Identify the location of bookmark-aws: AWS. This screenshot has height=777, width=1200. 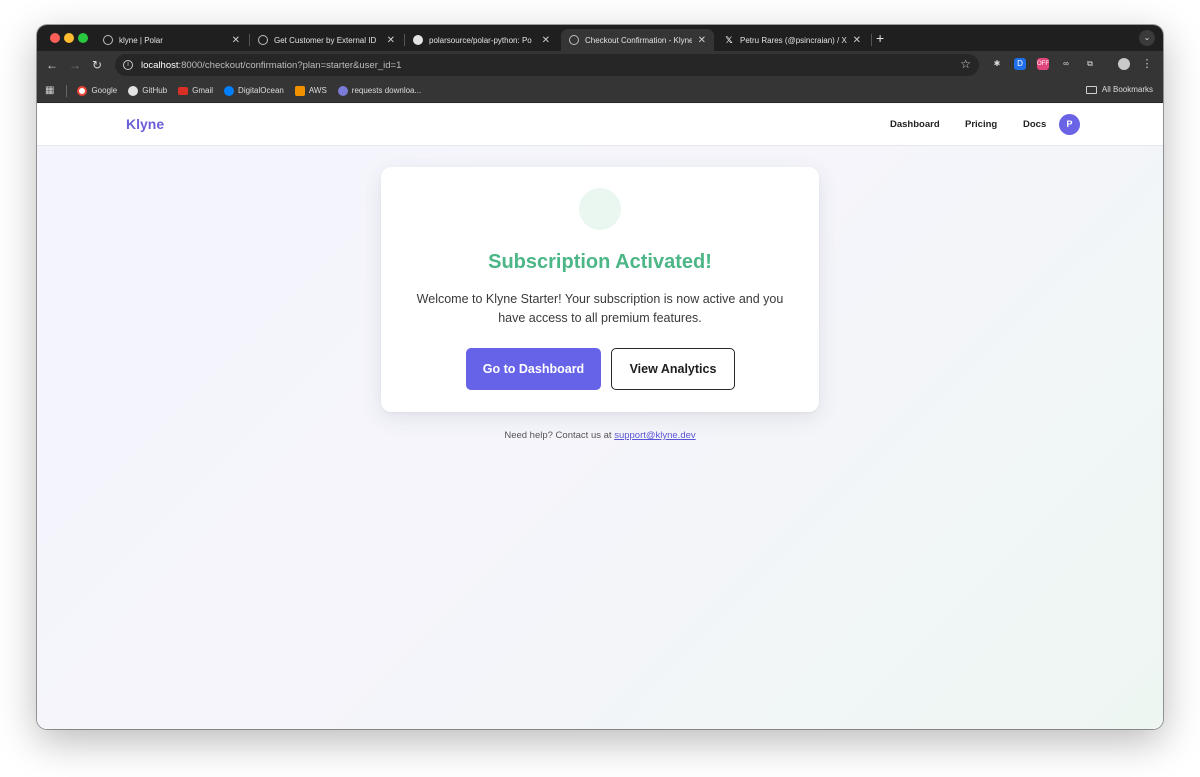
(310, 90).